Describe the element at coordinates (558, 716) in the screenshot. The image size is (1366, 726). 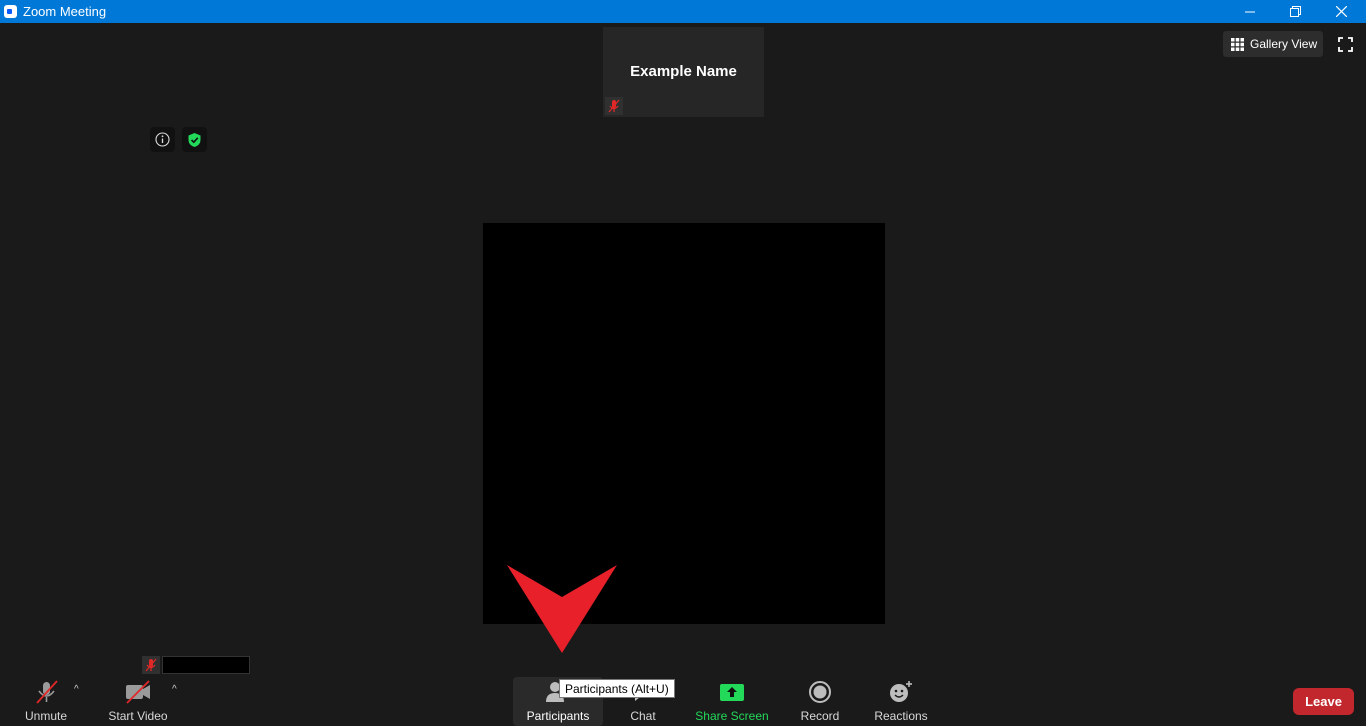
I see `participants-label: Participants` at that location.